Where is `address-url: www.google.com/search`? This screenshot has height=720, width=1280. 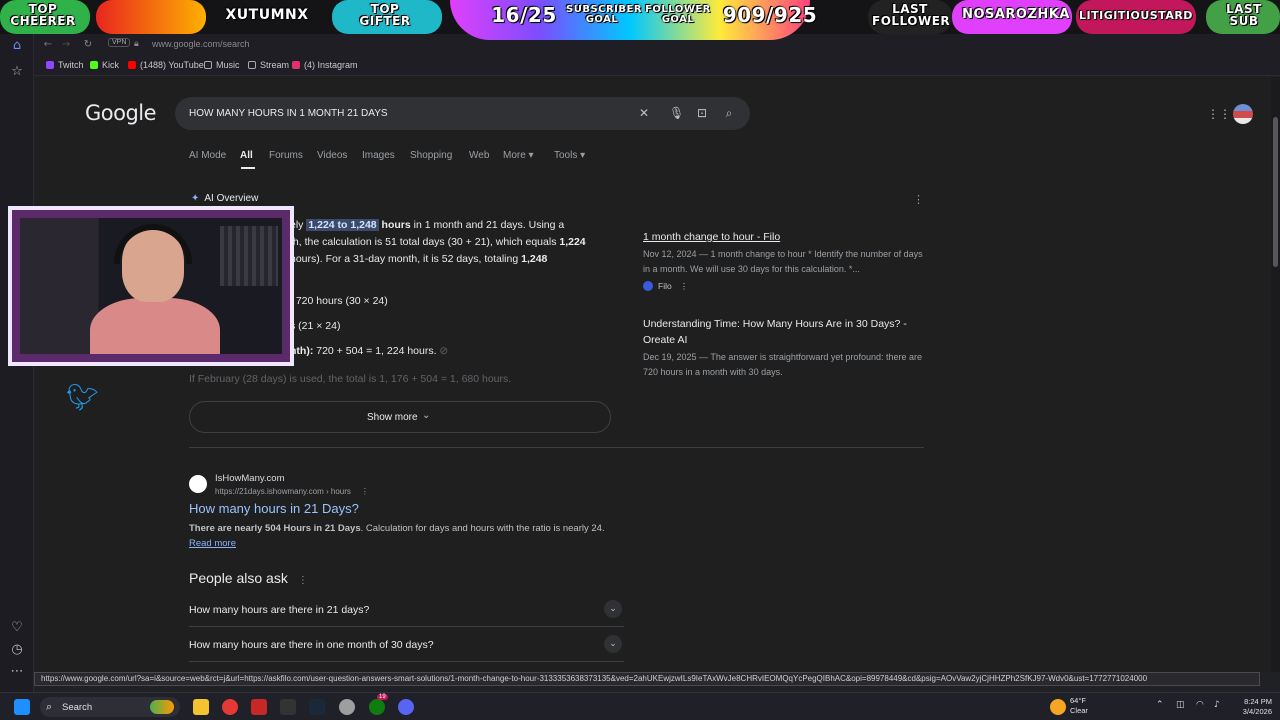 address-url: www.google.com/search is located at coordinates (201, 44).